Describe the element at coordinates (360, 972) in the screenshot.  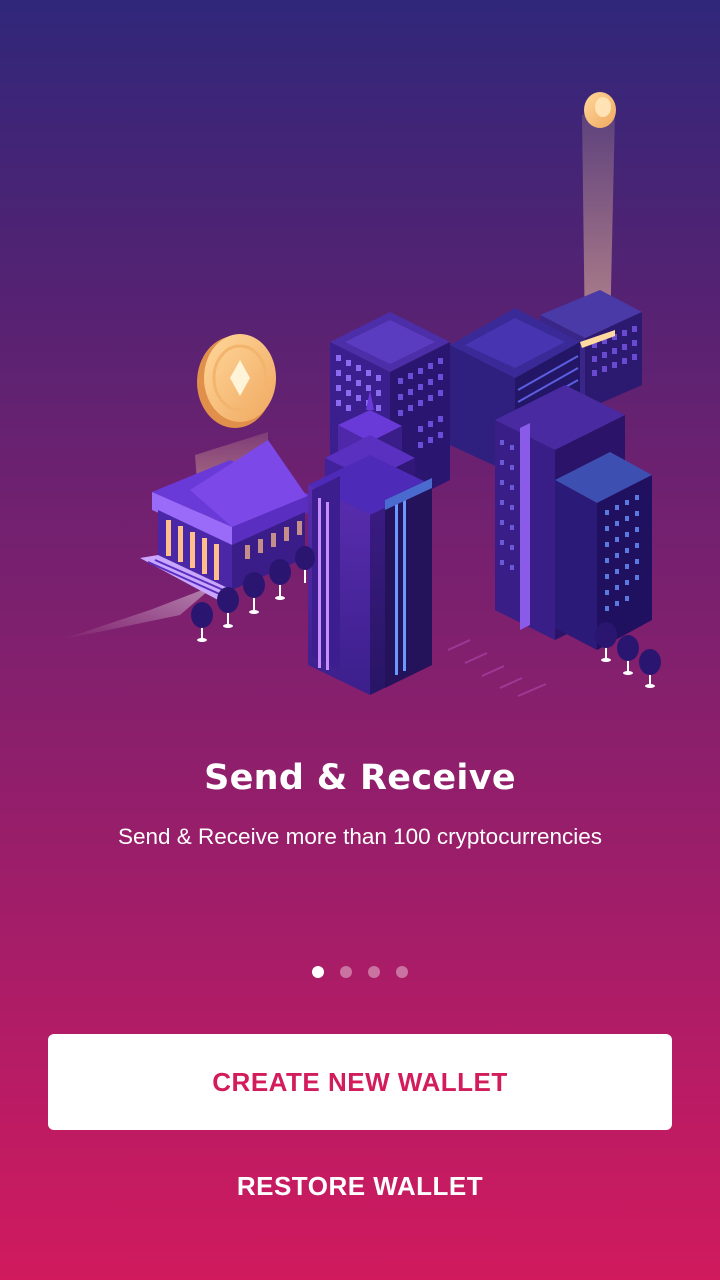
I see `page-indicator` at that location.